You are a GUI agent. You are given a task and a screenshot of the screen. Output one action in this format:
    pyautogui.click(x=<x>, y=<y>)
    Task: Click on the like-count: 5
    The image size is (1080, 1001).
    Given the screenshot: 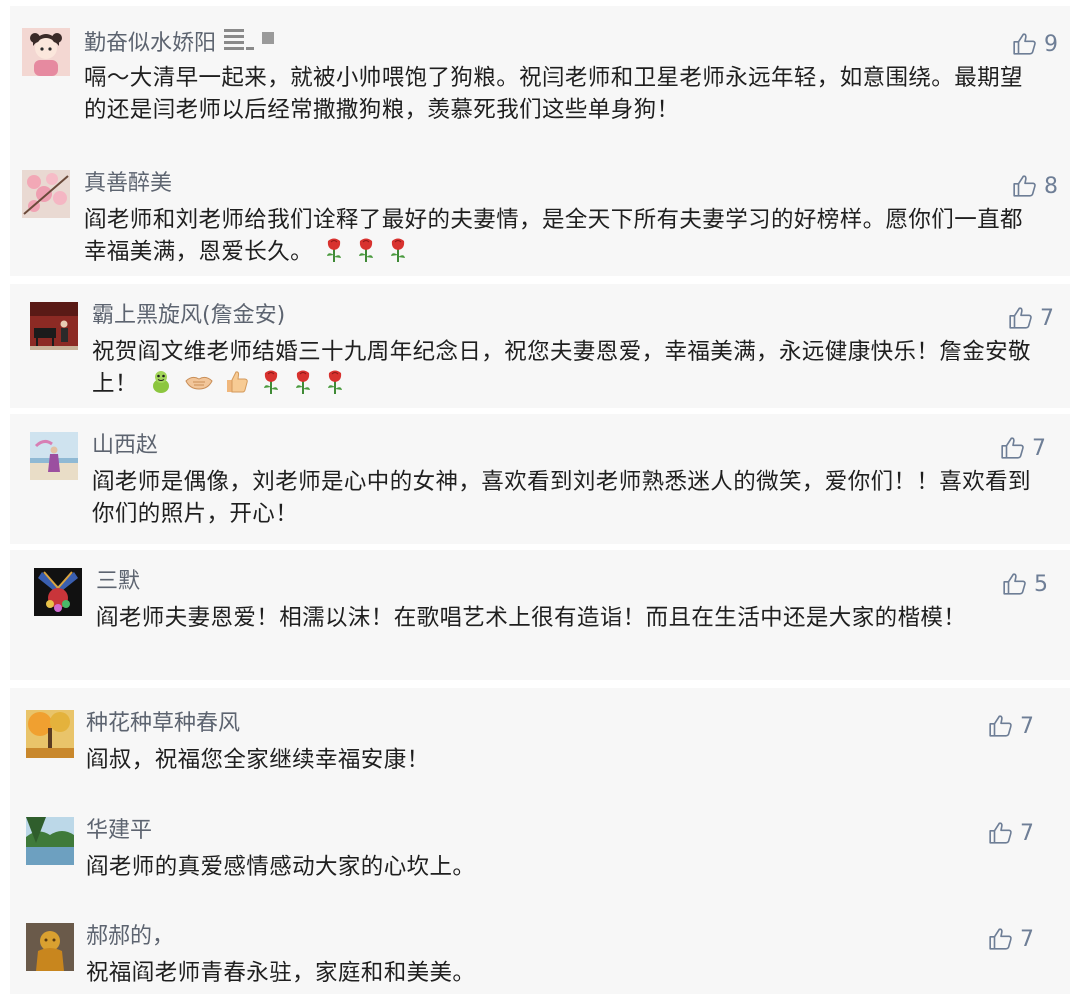 What is the action you would take?
    pyautogui.click(x=1041, y=584)
    